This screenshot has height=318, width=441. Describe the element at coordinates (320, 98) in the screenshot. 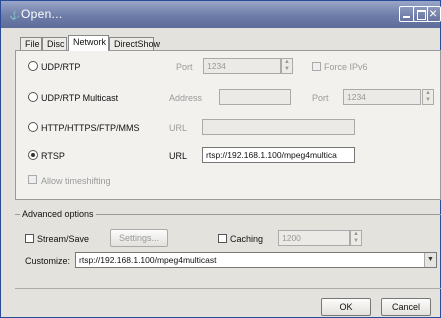

I see `multicast-port-label: Port` at that location.